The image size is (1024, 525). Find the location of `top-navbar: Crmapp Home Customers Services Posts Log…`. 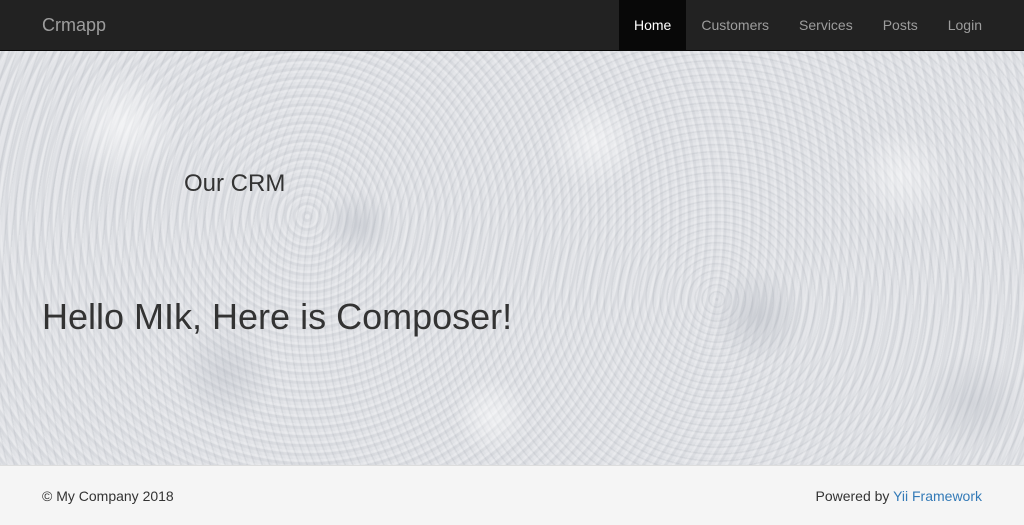

top-navbar: Crmapp Home Customers Services Posts Log… is located at coordinates (512, 25).